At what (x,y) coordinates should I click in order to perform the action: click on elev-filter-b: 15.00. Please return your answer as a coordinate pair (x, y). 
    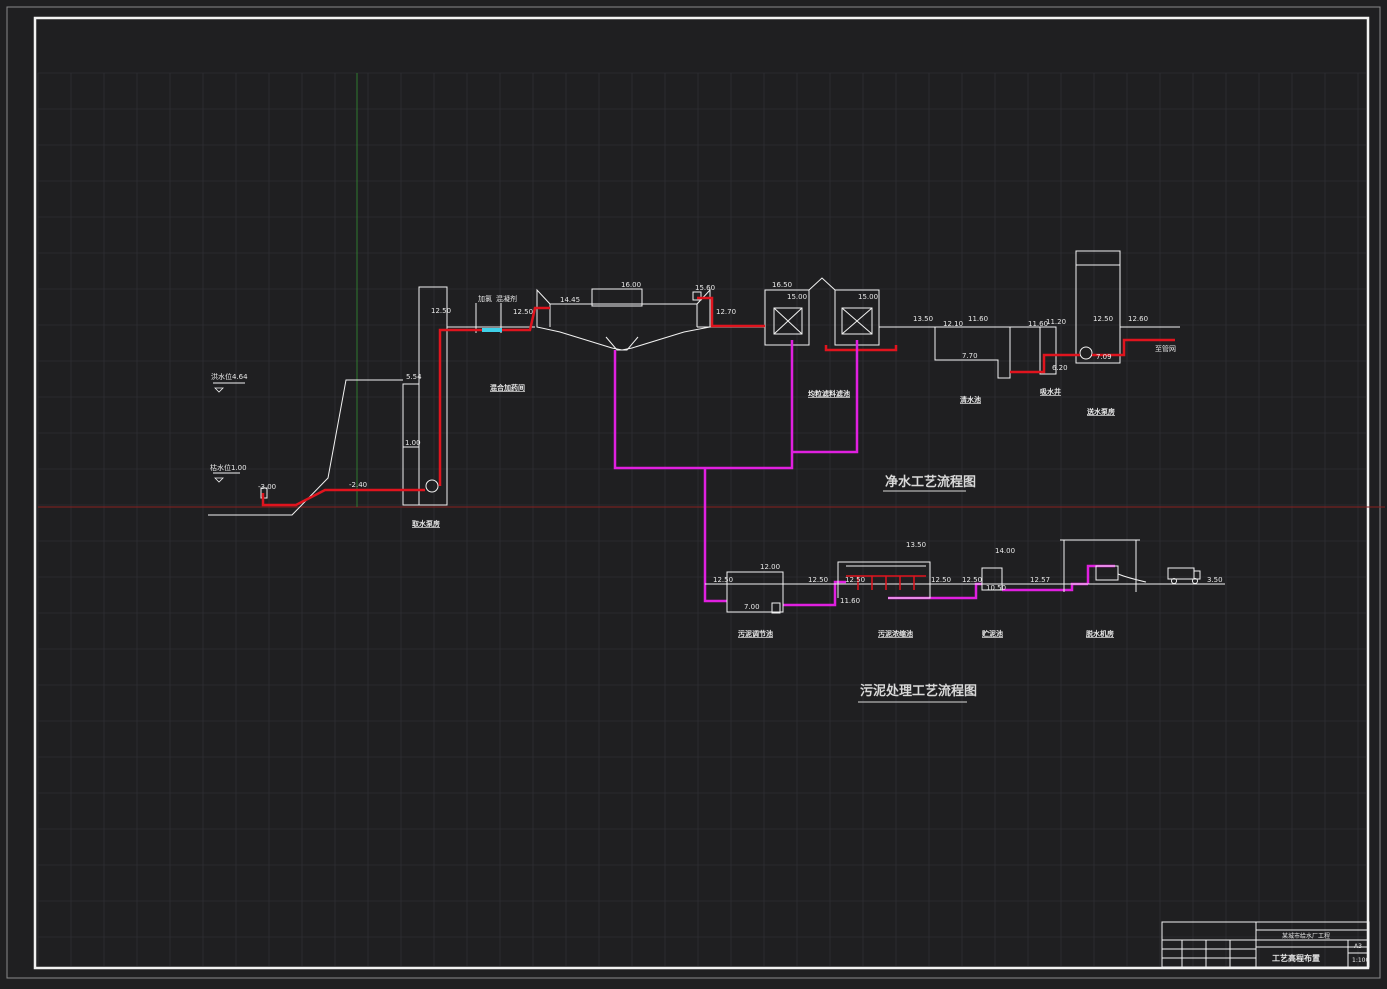
    Looking at the image, I should click on (868, 297).